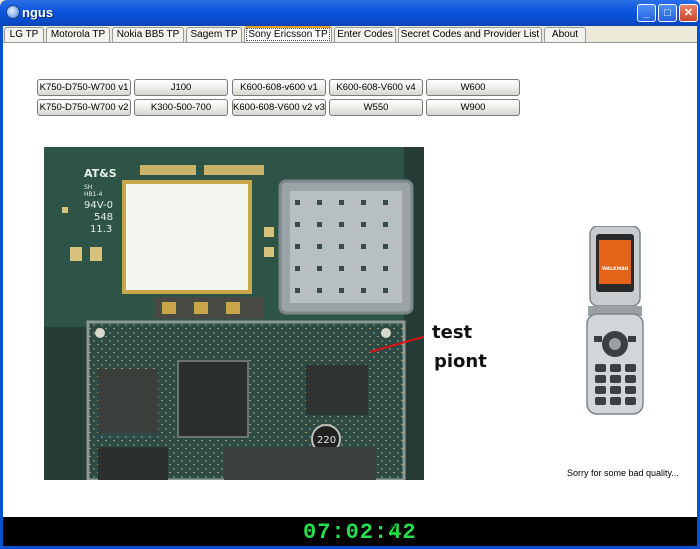 The height and width of the screenshot is (549, 700). Describe the element at coordinates (350, 13) in the screenshot. I see `title-bar: ngus _ □ ✕` at that location.